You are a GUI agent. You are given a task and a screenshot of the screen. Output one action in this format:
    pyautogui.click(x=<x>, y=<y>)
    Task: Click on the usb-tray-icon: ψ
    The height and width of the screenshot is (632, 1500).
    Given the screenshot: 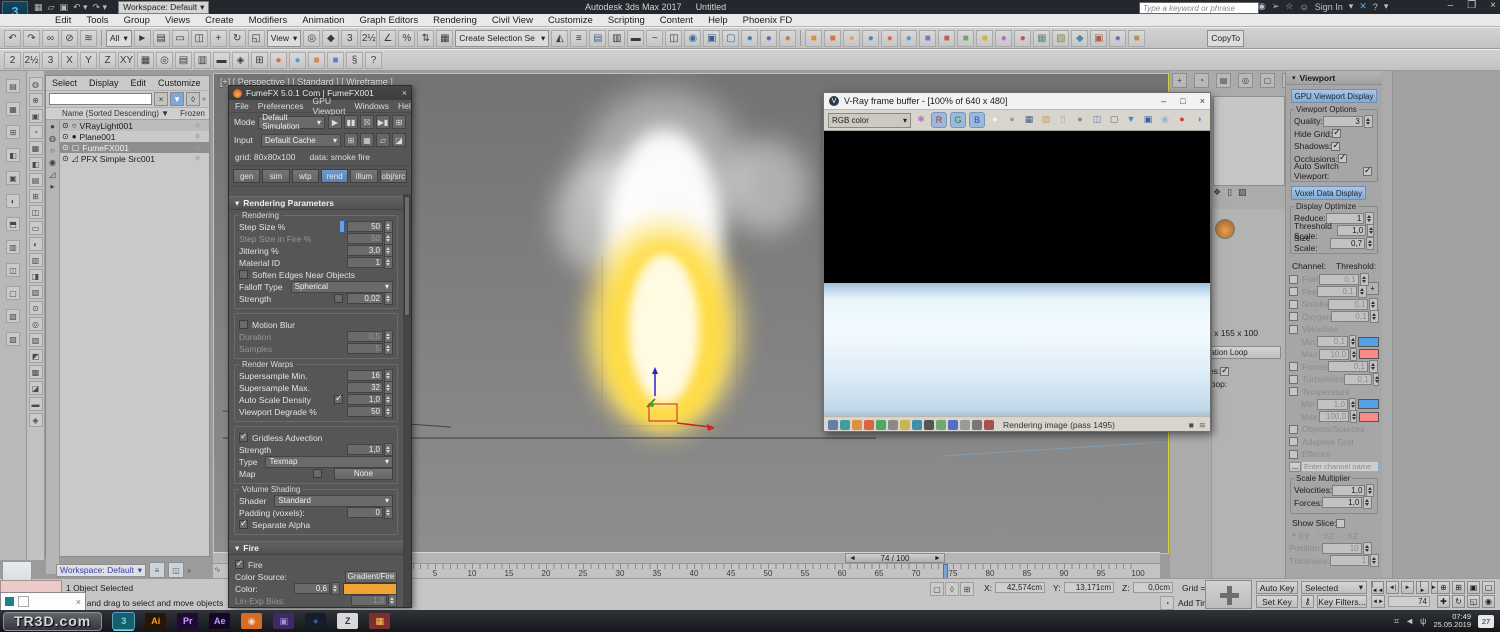 What is the action you would take?
    pyautogui.click(x=1423, y=621)
    